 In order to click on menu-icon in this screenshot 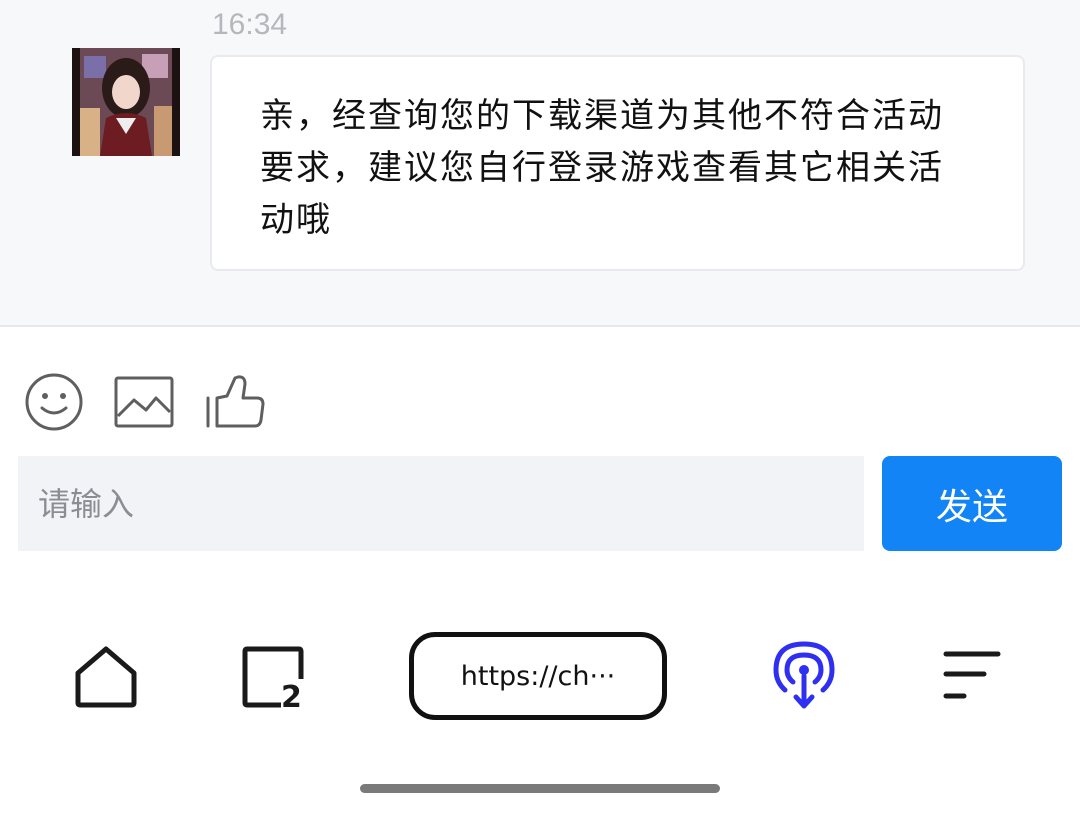, I will do `click(972, 678)`.